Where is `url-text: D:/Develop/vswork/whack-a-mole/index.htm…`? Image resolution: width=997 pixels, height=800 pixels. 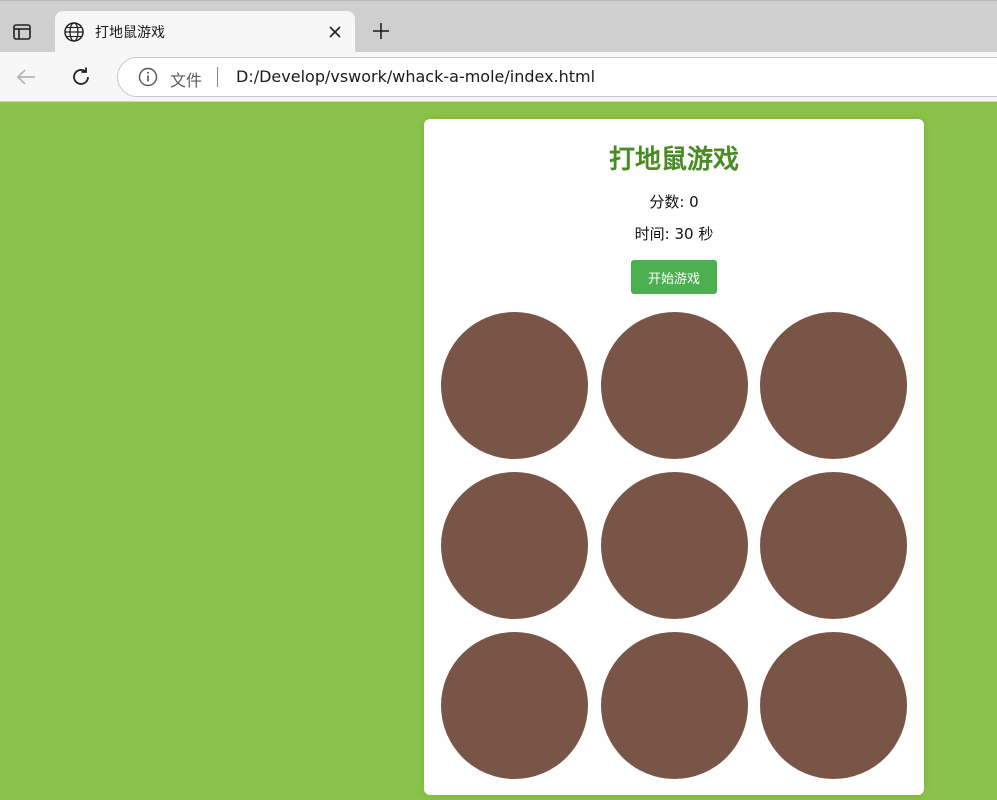 url-text: D:/Develop/vswork/whack-a-mole/index.htm… is located at coordinates (415, 76).